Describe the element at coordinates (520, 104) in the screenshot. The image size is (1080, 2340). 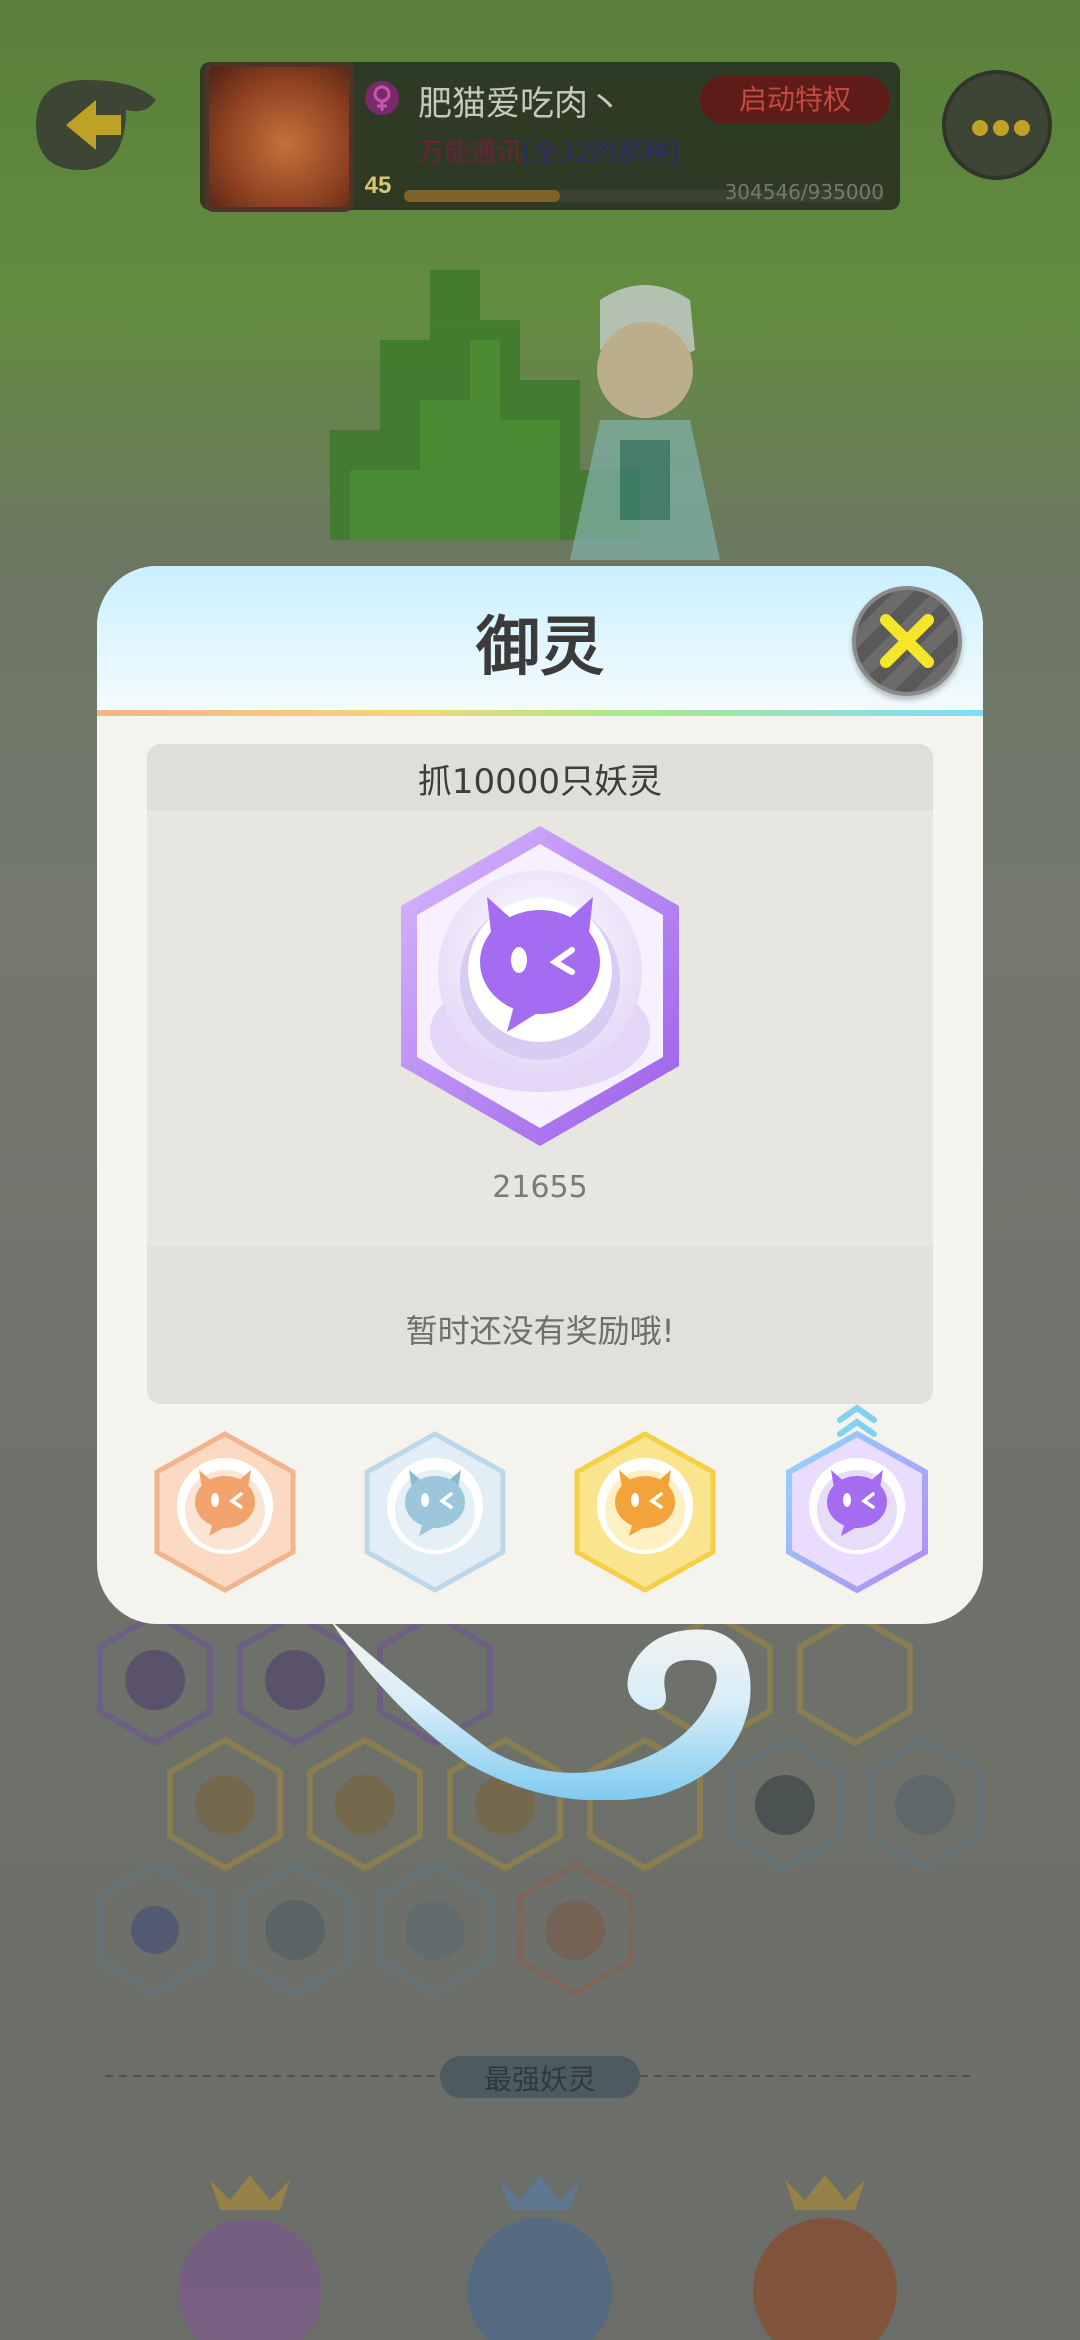
I see `nickname: 肥猫爱吃肉丶` at that location.